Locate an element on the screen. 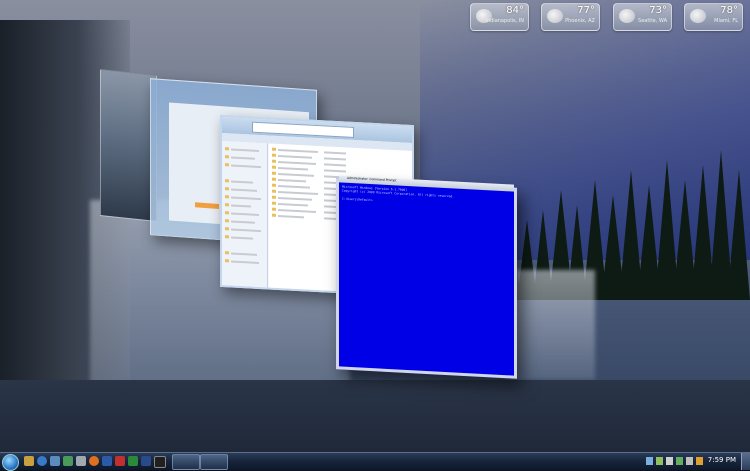 This screenshot has height=471, width=750. weather-gadget: 78° Miami, FL is located at coordinates (713, 17).